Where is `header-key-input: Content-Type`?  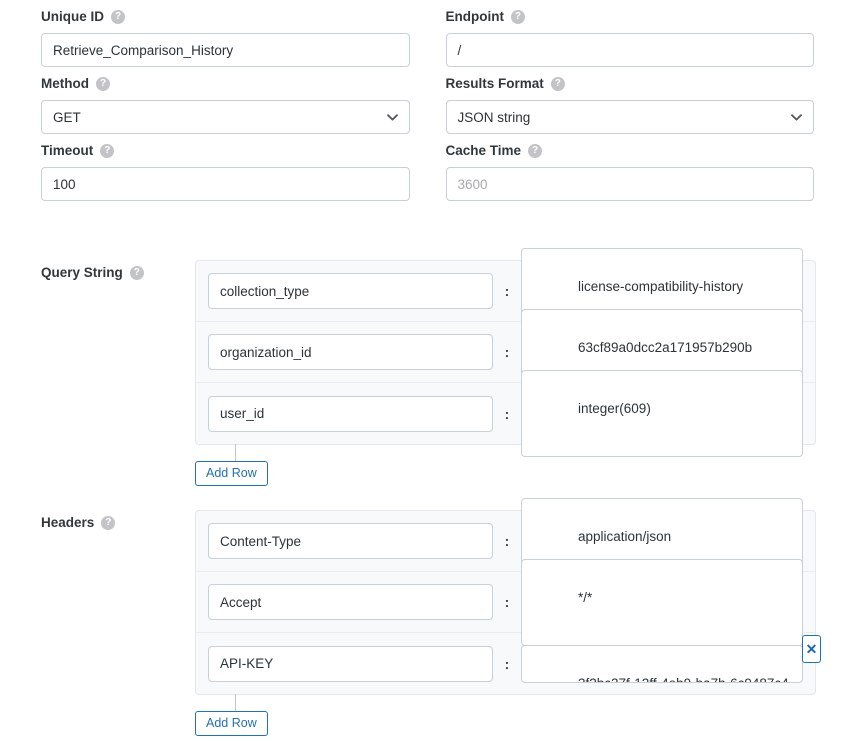
header-key-input: Content-Type is located at coordinates (350, 541).